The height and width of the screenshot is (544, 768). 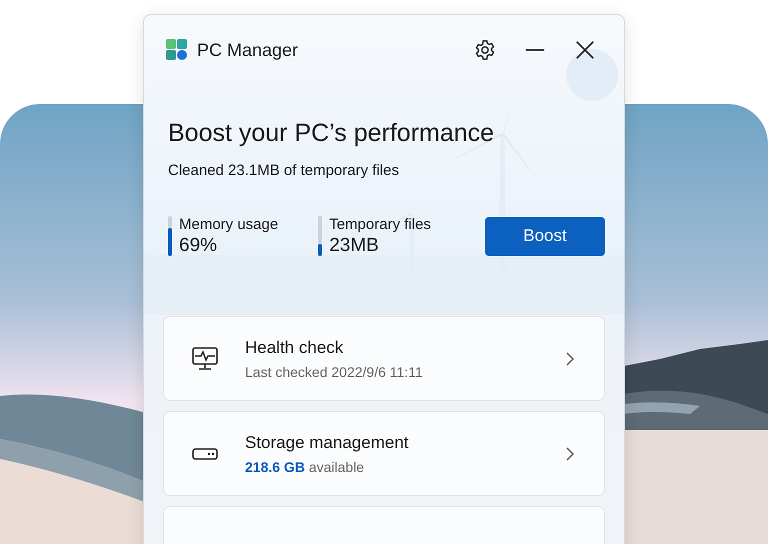 I want to click on card-title: Storage management, so click(x=327, y=442).